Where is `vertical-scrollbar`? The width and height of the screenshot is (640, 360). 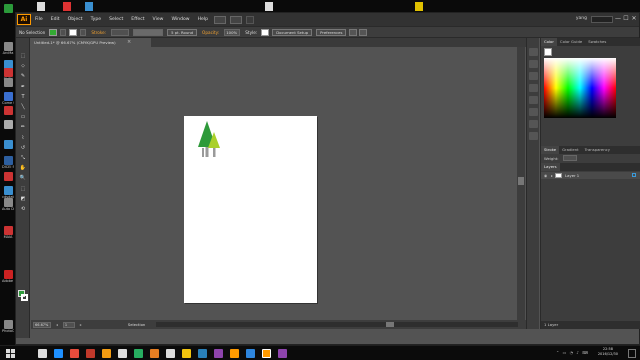 vertical-scrollbar is located at coordinates (521, 183).